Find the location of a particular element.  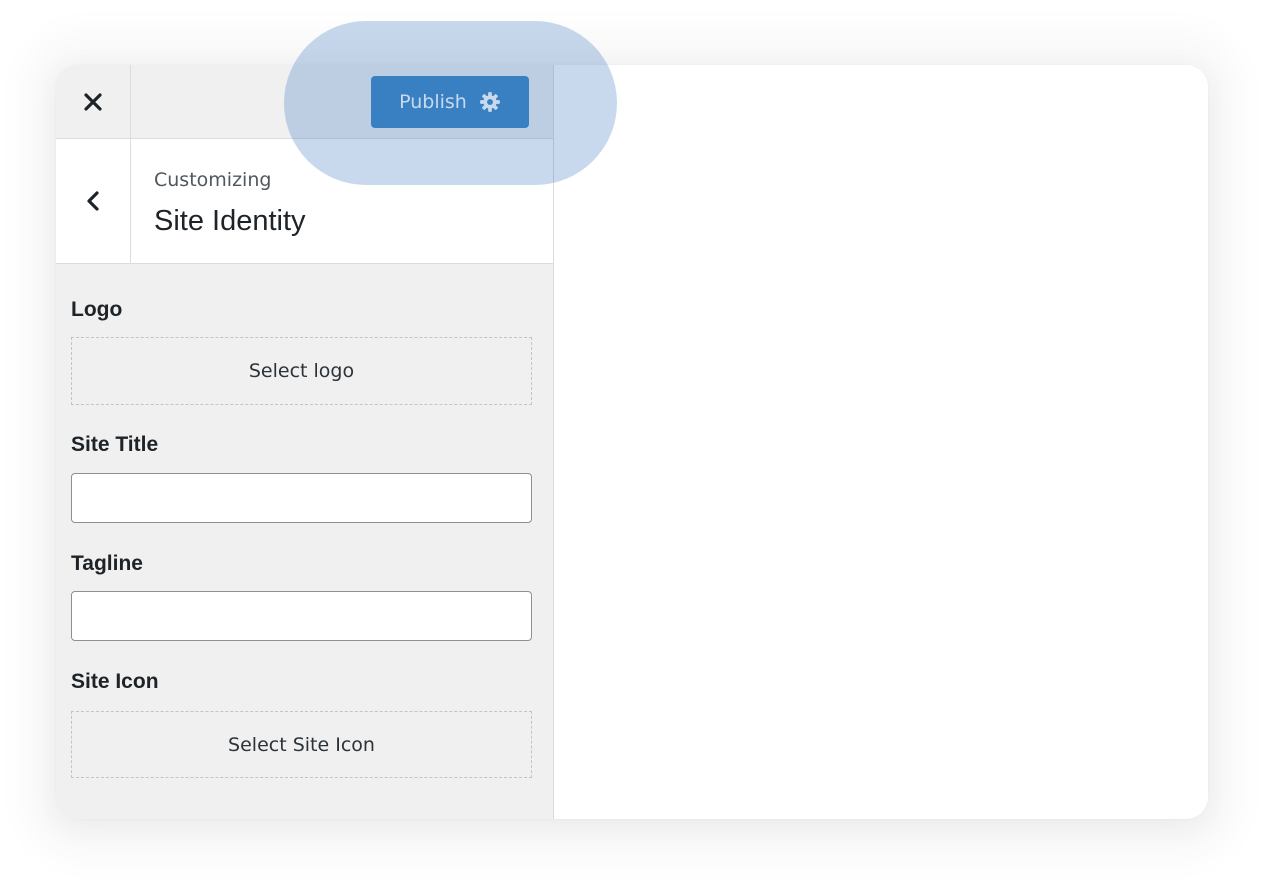

close-icon is located at coordinates (93, 101).